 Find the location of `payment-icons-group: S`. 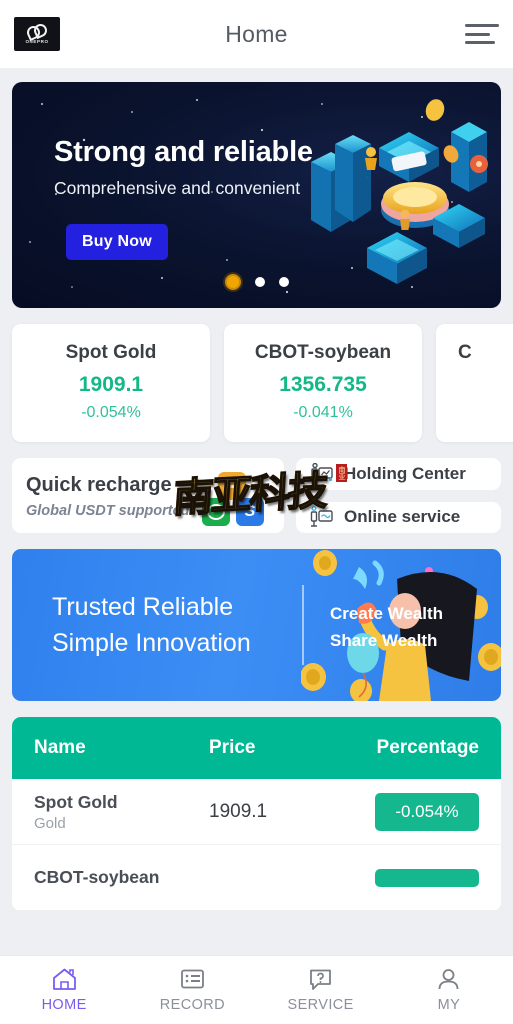

payment-icons-group: S is located at coordinates (233, 503).